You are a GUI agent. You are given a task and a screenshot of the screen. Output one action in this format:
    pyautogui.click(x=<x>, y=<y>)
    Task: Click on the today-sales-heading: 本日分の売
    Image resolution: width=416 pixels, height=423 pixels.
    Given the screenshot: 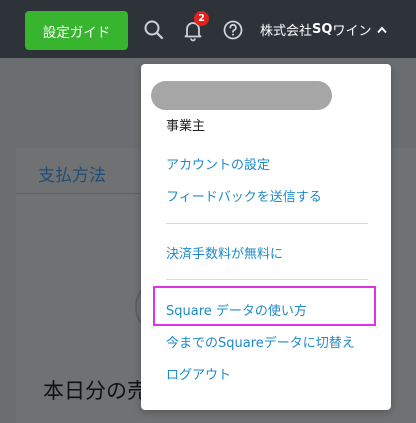 What is the action you would take?
    pyautogui.click(x=92, y=391)
    